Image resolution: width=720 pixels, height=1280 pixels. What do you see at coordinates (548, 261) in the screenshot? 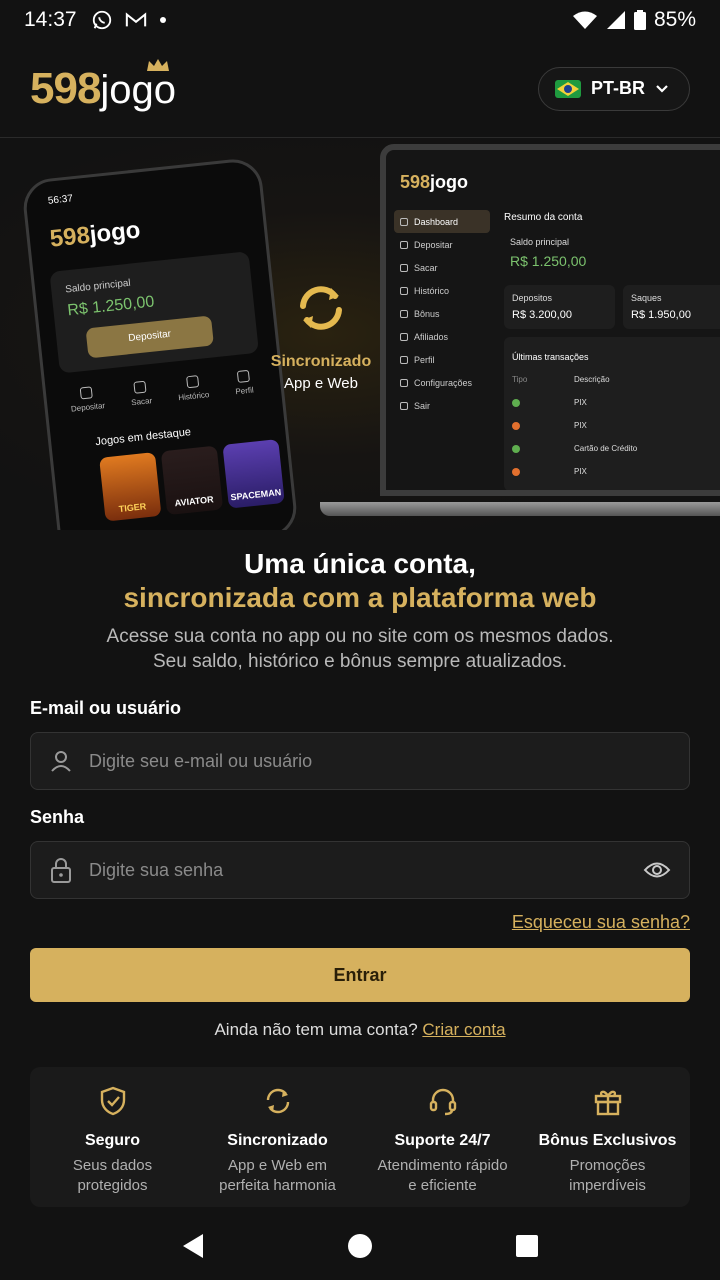
I see `laptop-balance-value: R$ 1.250,00` at bounding box center [548, 261].